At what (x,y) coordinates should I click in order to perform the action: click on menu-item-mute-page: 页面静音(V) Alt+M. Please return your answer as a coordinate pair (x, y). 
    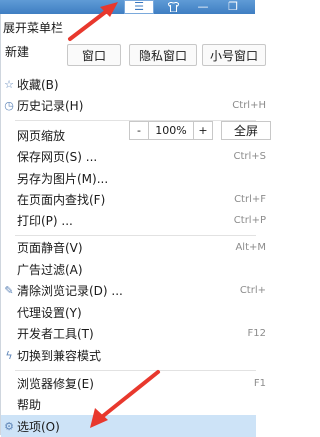
    Looking at the image, I should click on (133, 247).